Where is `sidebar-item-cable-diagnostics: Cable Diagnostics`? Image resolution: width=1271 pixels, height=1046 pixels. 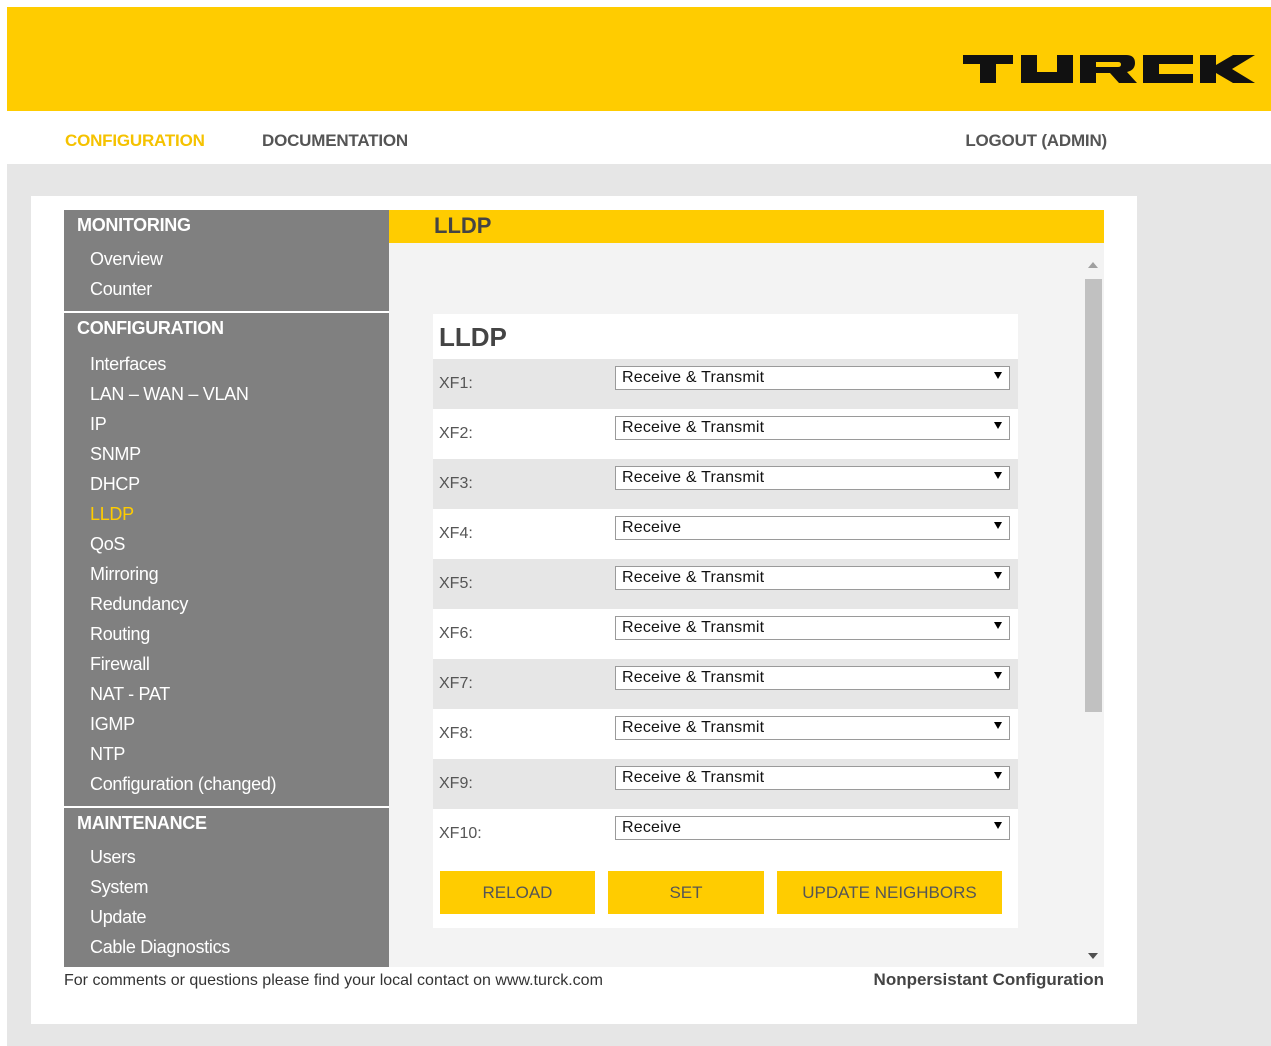 sidebar-item-cable-diagnostics: Cable Diagnostics is located at coordinates (226, 947).